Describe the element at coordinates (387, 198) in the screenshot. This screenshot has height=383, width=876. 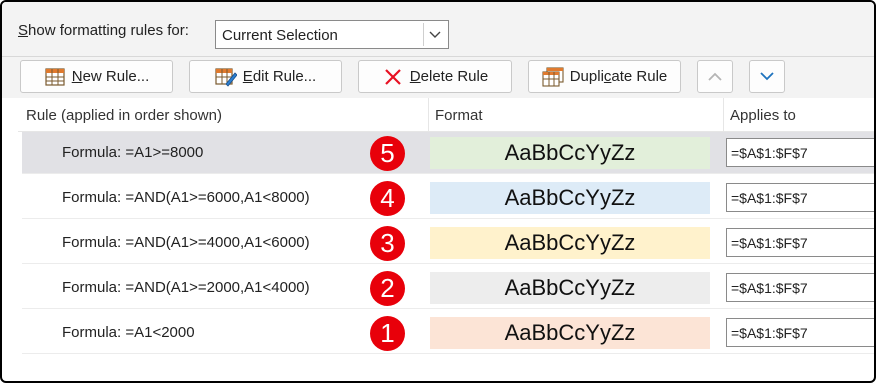
I see `rule-order-badge: 4` at that location.